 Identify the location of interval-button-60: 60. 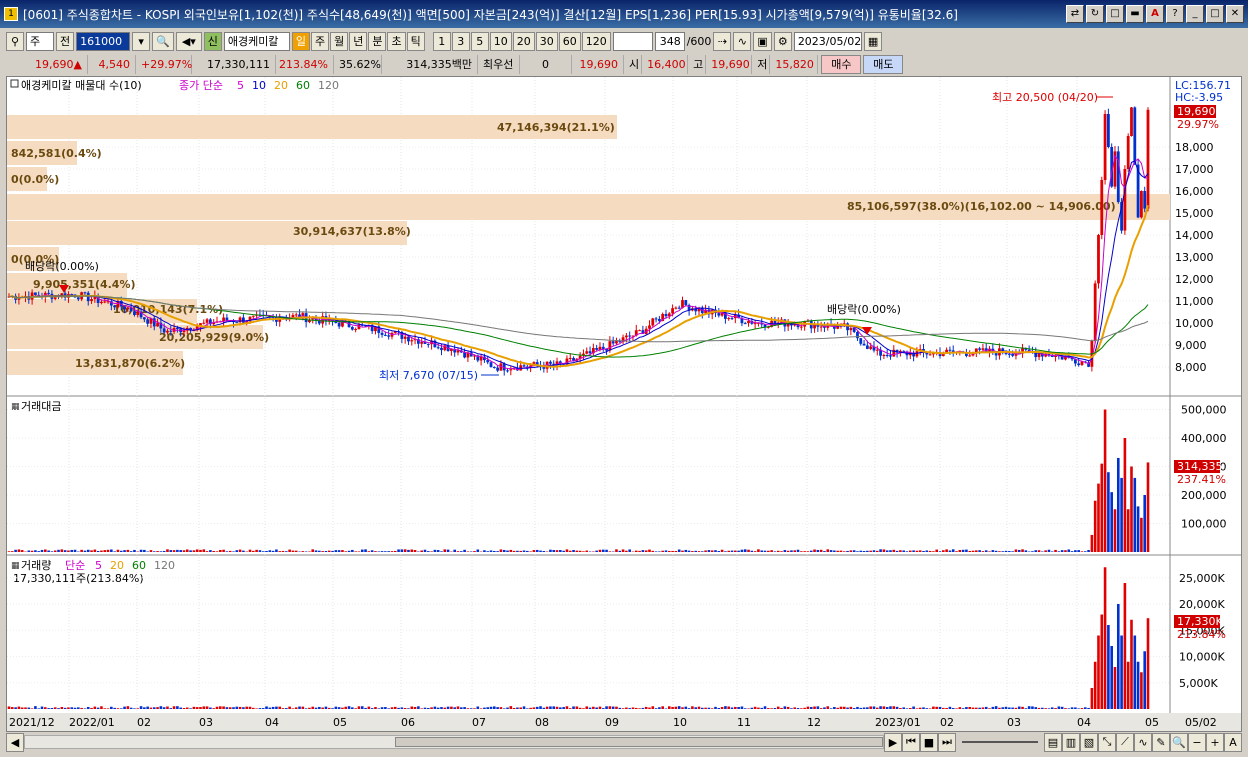
(569, 41).